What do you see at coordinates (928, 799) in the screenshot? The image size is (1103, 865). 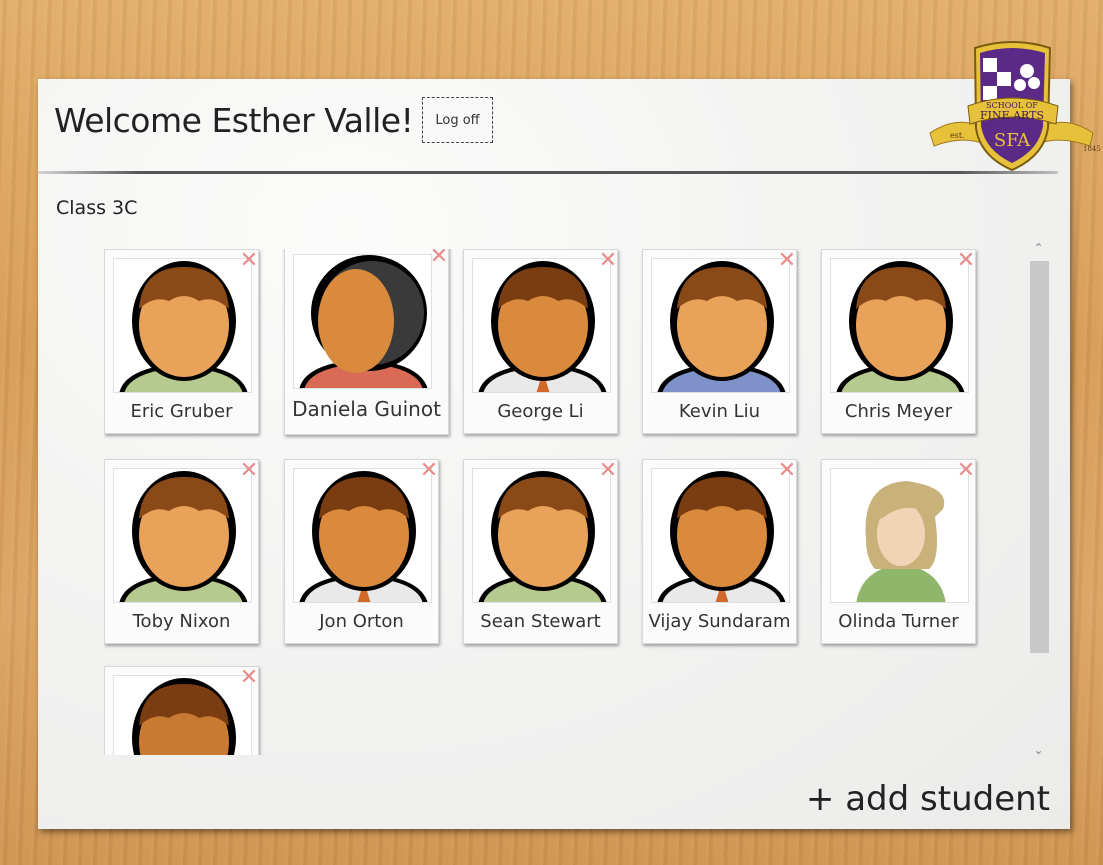 I see `add-student-button: + add student` at bounding box center [928, 799].